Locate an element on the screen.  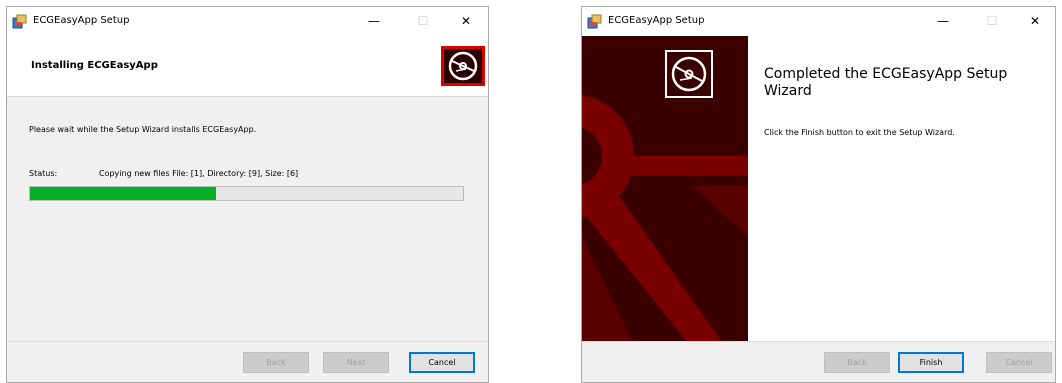
progress-bar is located at coordinates (246, 193).